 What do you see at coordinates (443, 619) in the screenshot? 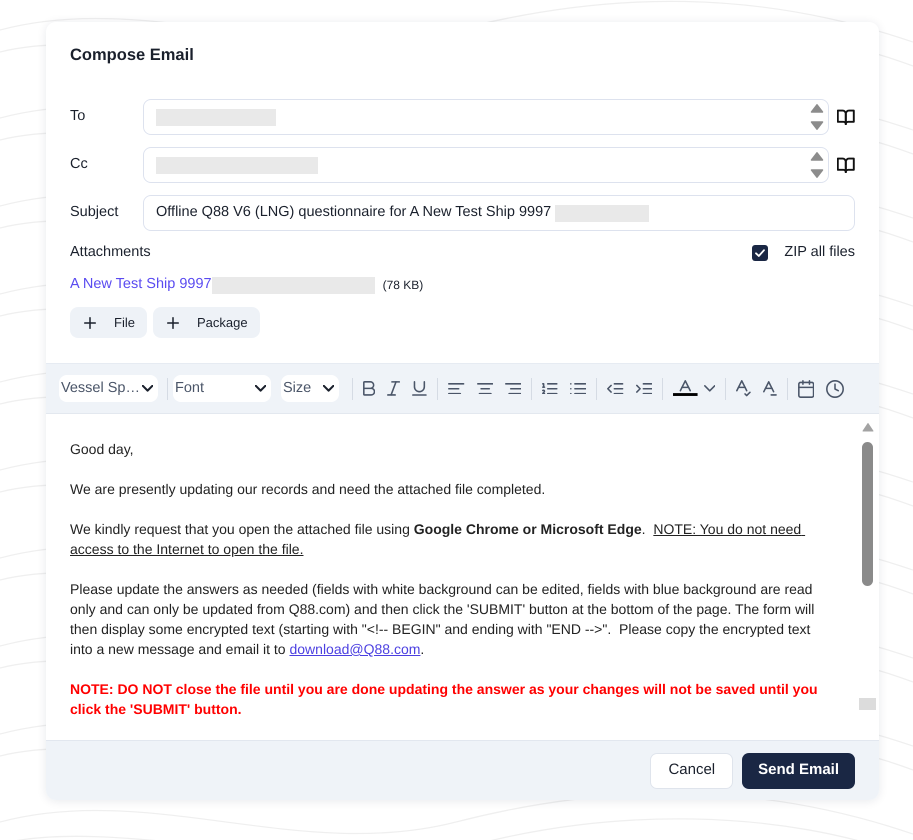
I see `message-paragraph: Please update the answers as needed (fields with white background can be edited, fields with blue background are read only and can only be updated from Q88.com) and then click the 'SUBMIT' button at the bottom of the page. The form will then display some encrypted text (starting with "<!-- BEGIN" and ending with "END -->". Please copy the encrypted text into a new message and email it to download@Q88.com.` at bounding box center [443, 619].